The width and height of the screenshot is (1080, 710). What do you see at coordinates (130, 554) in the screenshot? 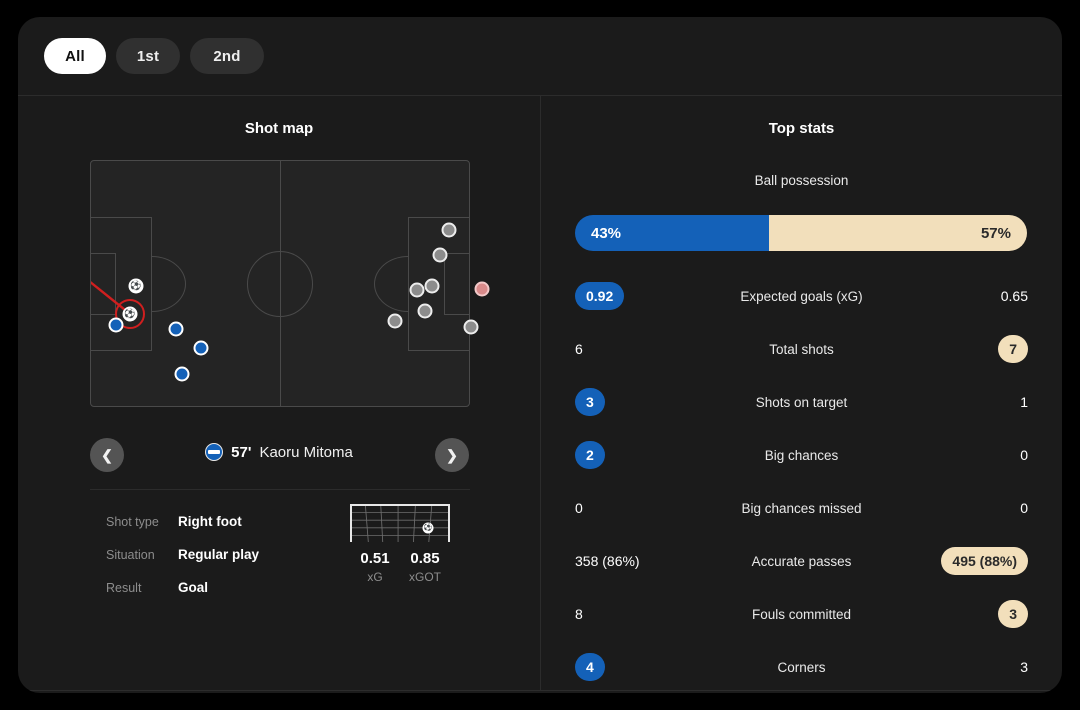
I see `situation-label: Situation` at bounding box center [130, 554].